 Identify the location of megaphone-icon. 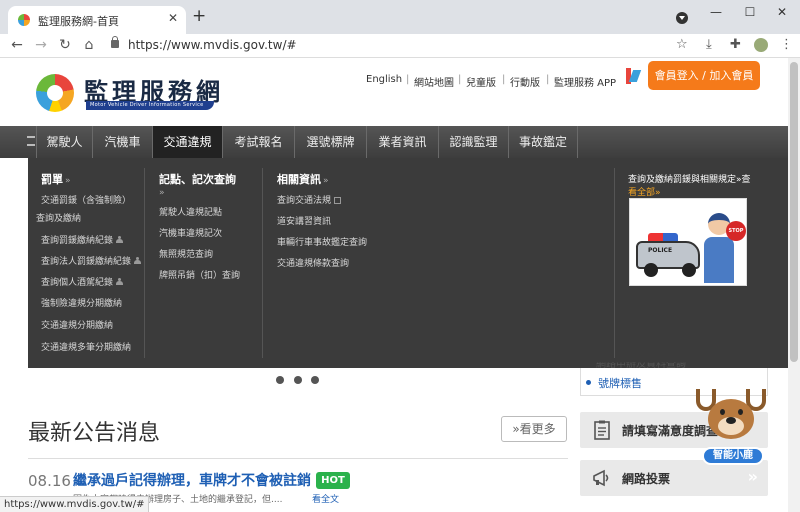
(601, 478).